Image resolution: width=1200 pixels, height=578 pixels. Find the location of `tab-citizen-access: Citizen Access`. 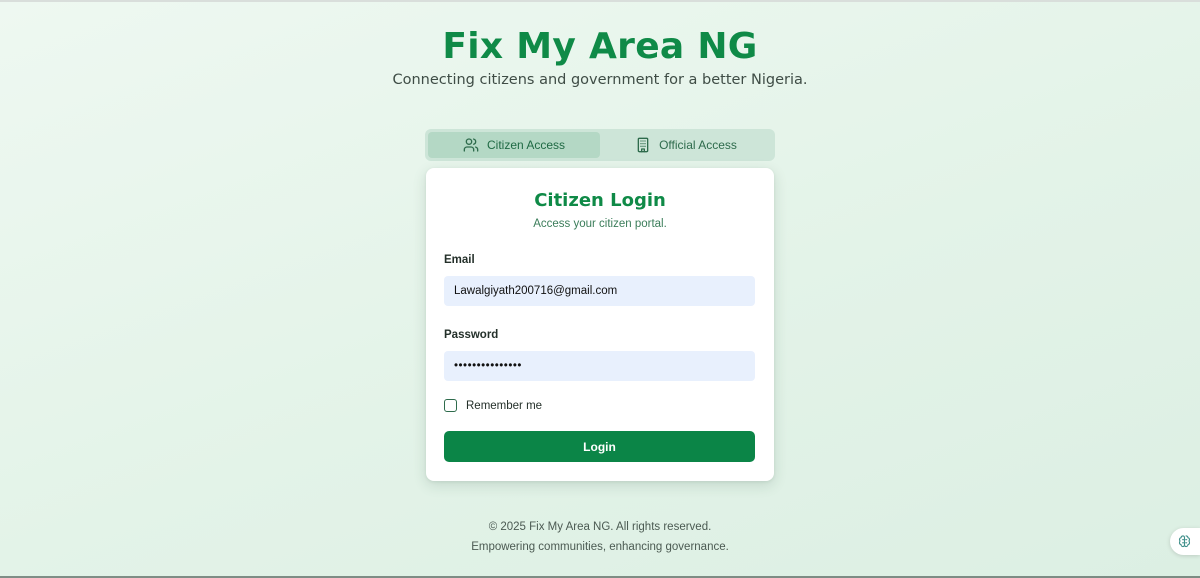

tab-citizen-access: Citizen Access is located at coordinates (514, 145).